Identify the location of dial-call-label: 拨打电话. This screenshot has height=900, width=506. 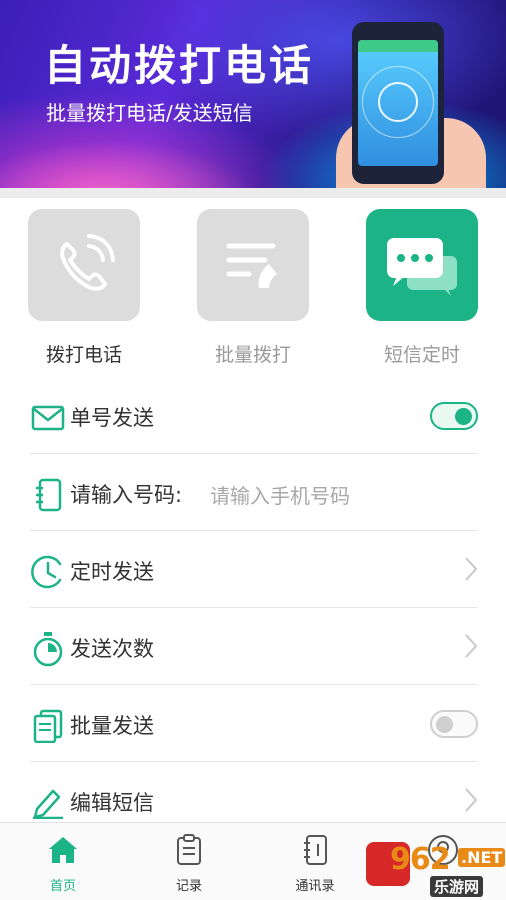
(83, 355).